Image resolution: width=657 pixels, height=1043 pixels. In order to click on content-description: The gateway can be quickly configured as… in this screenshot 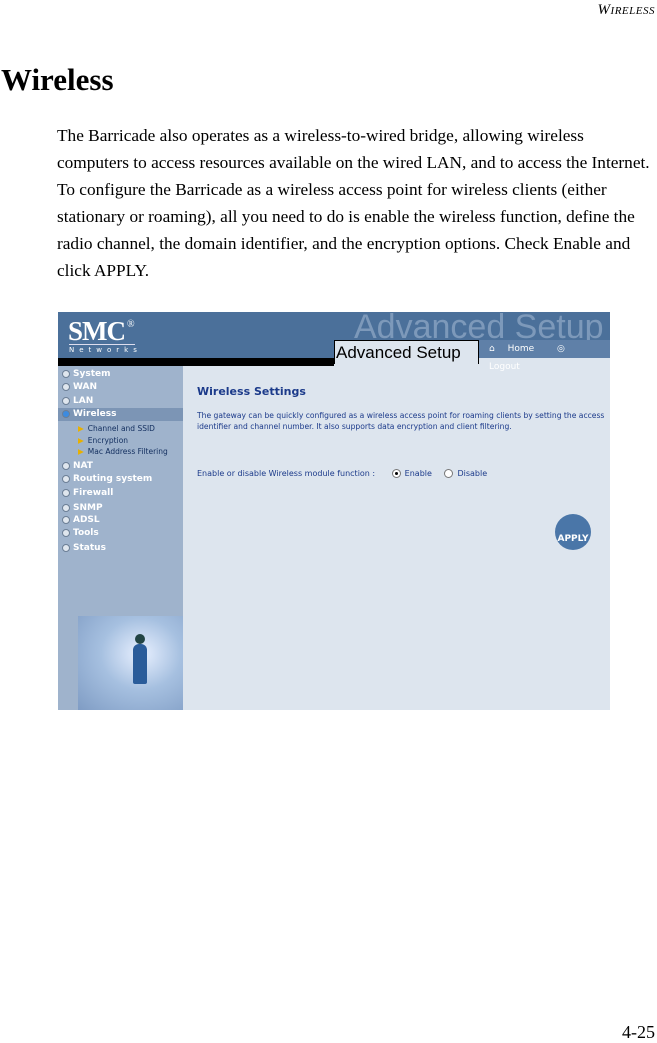, I will do `click(401, 421)`.